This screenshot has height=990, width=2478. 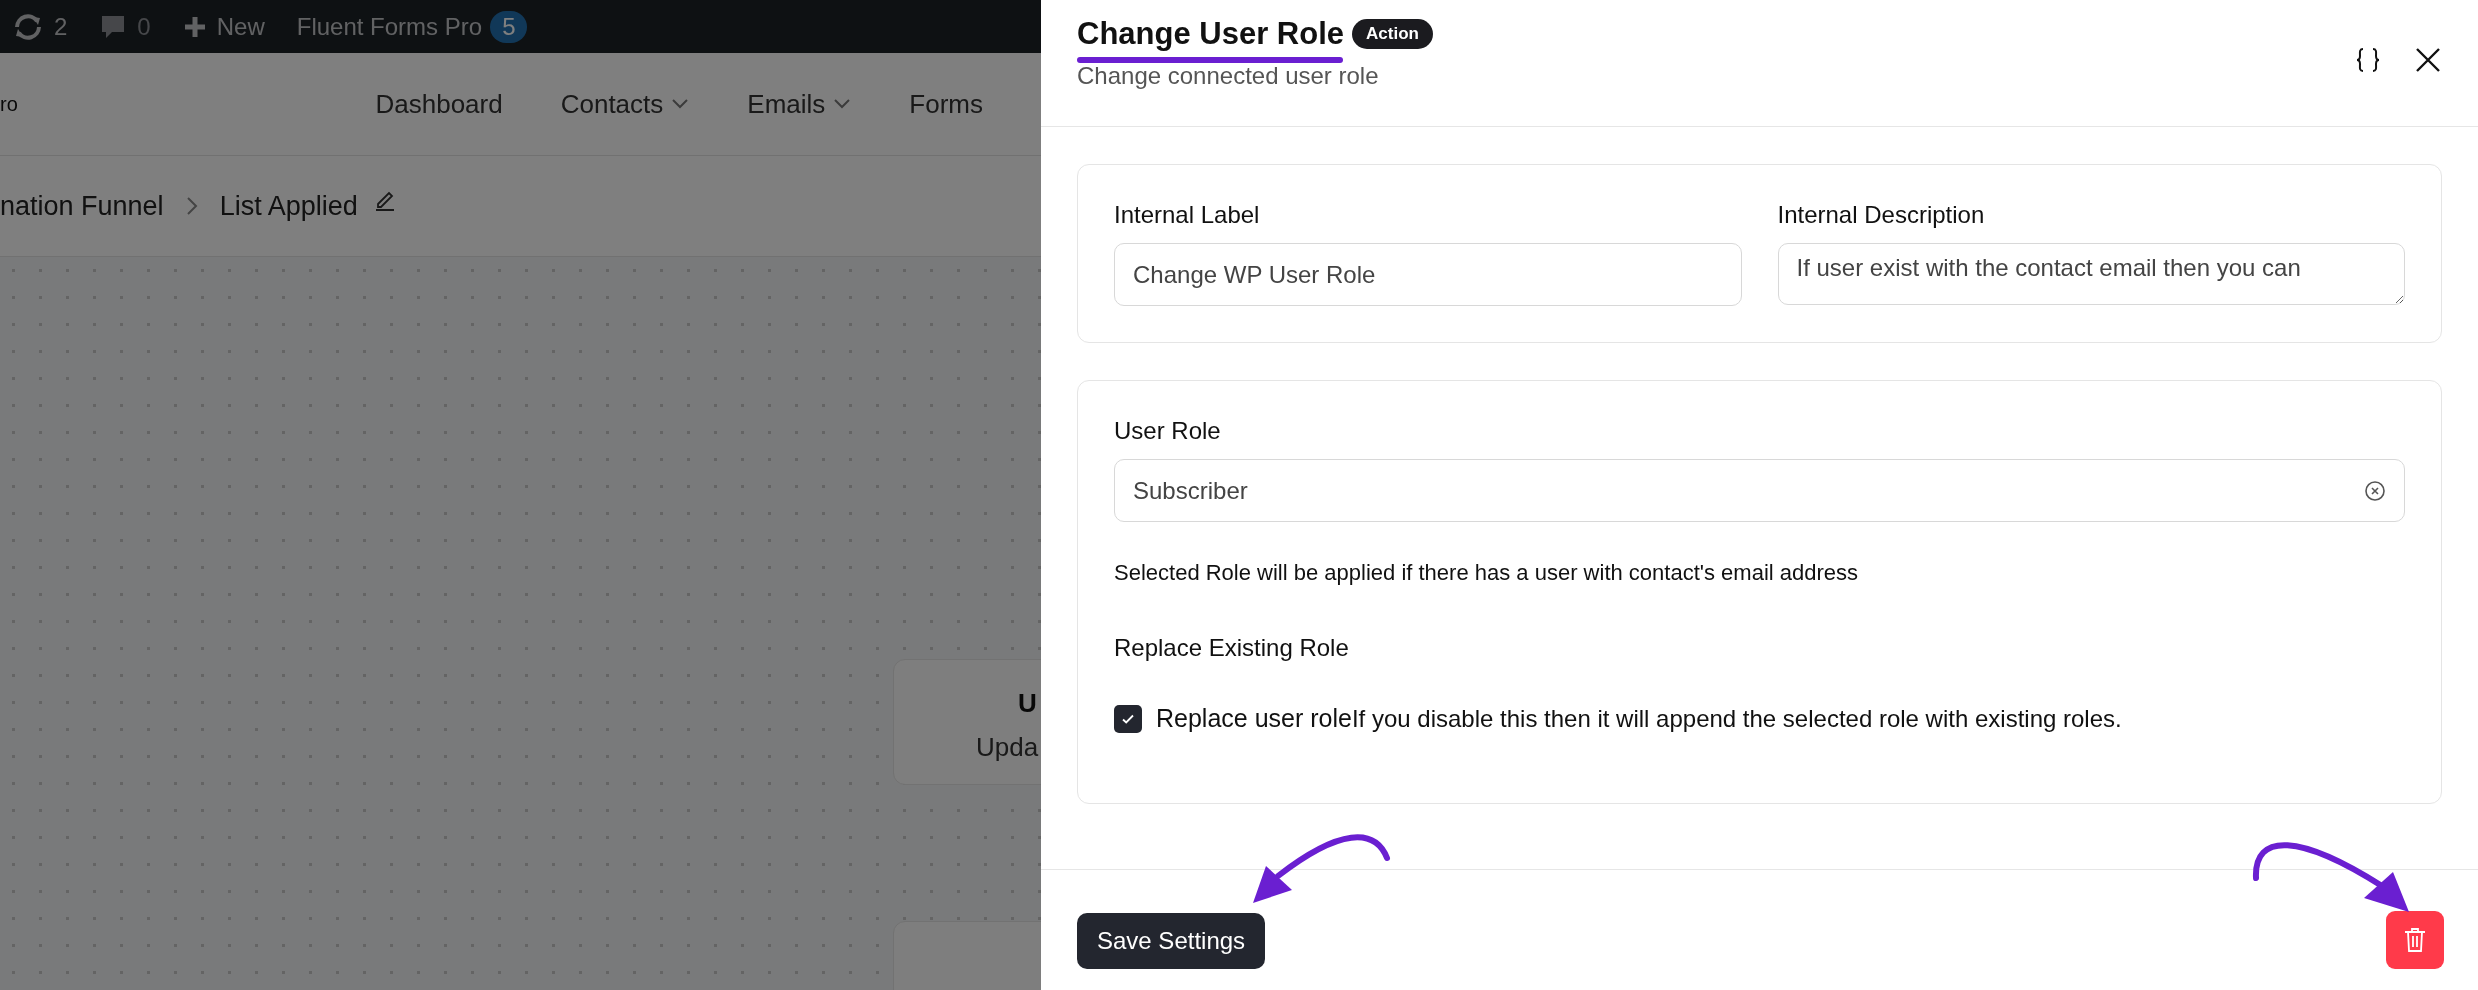 I want to click on select-field: Subscriber, so click(x=1759, y=490).